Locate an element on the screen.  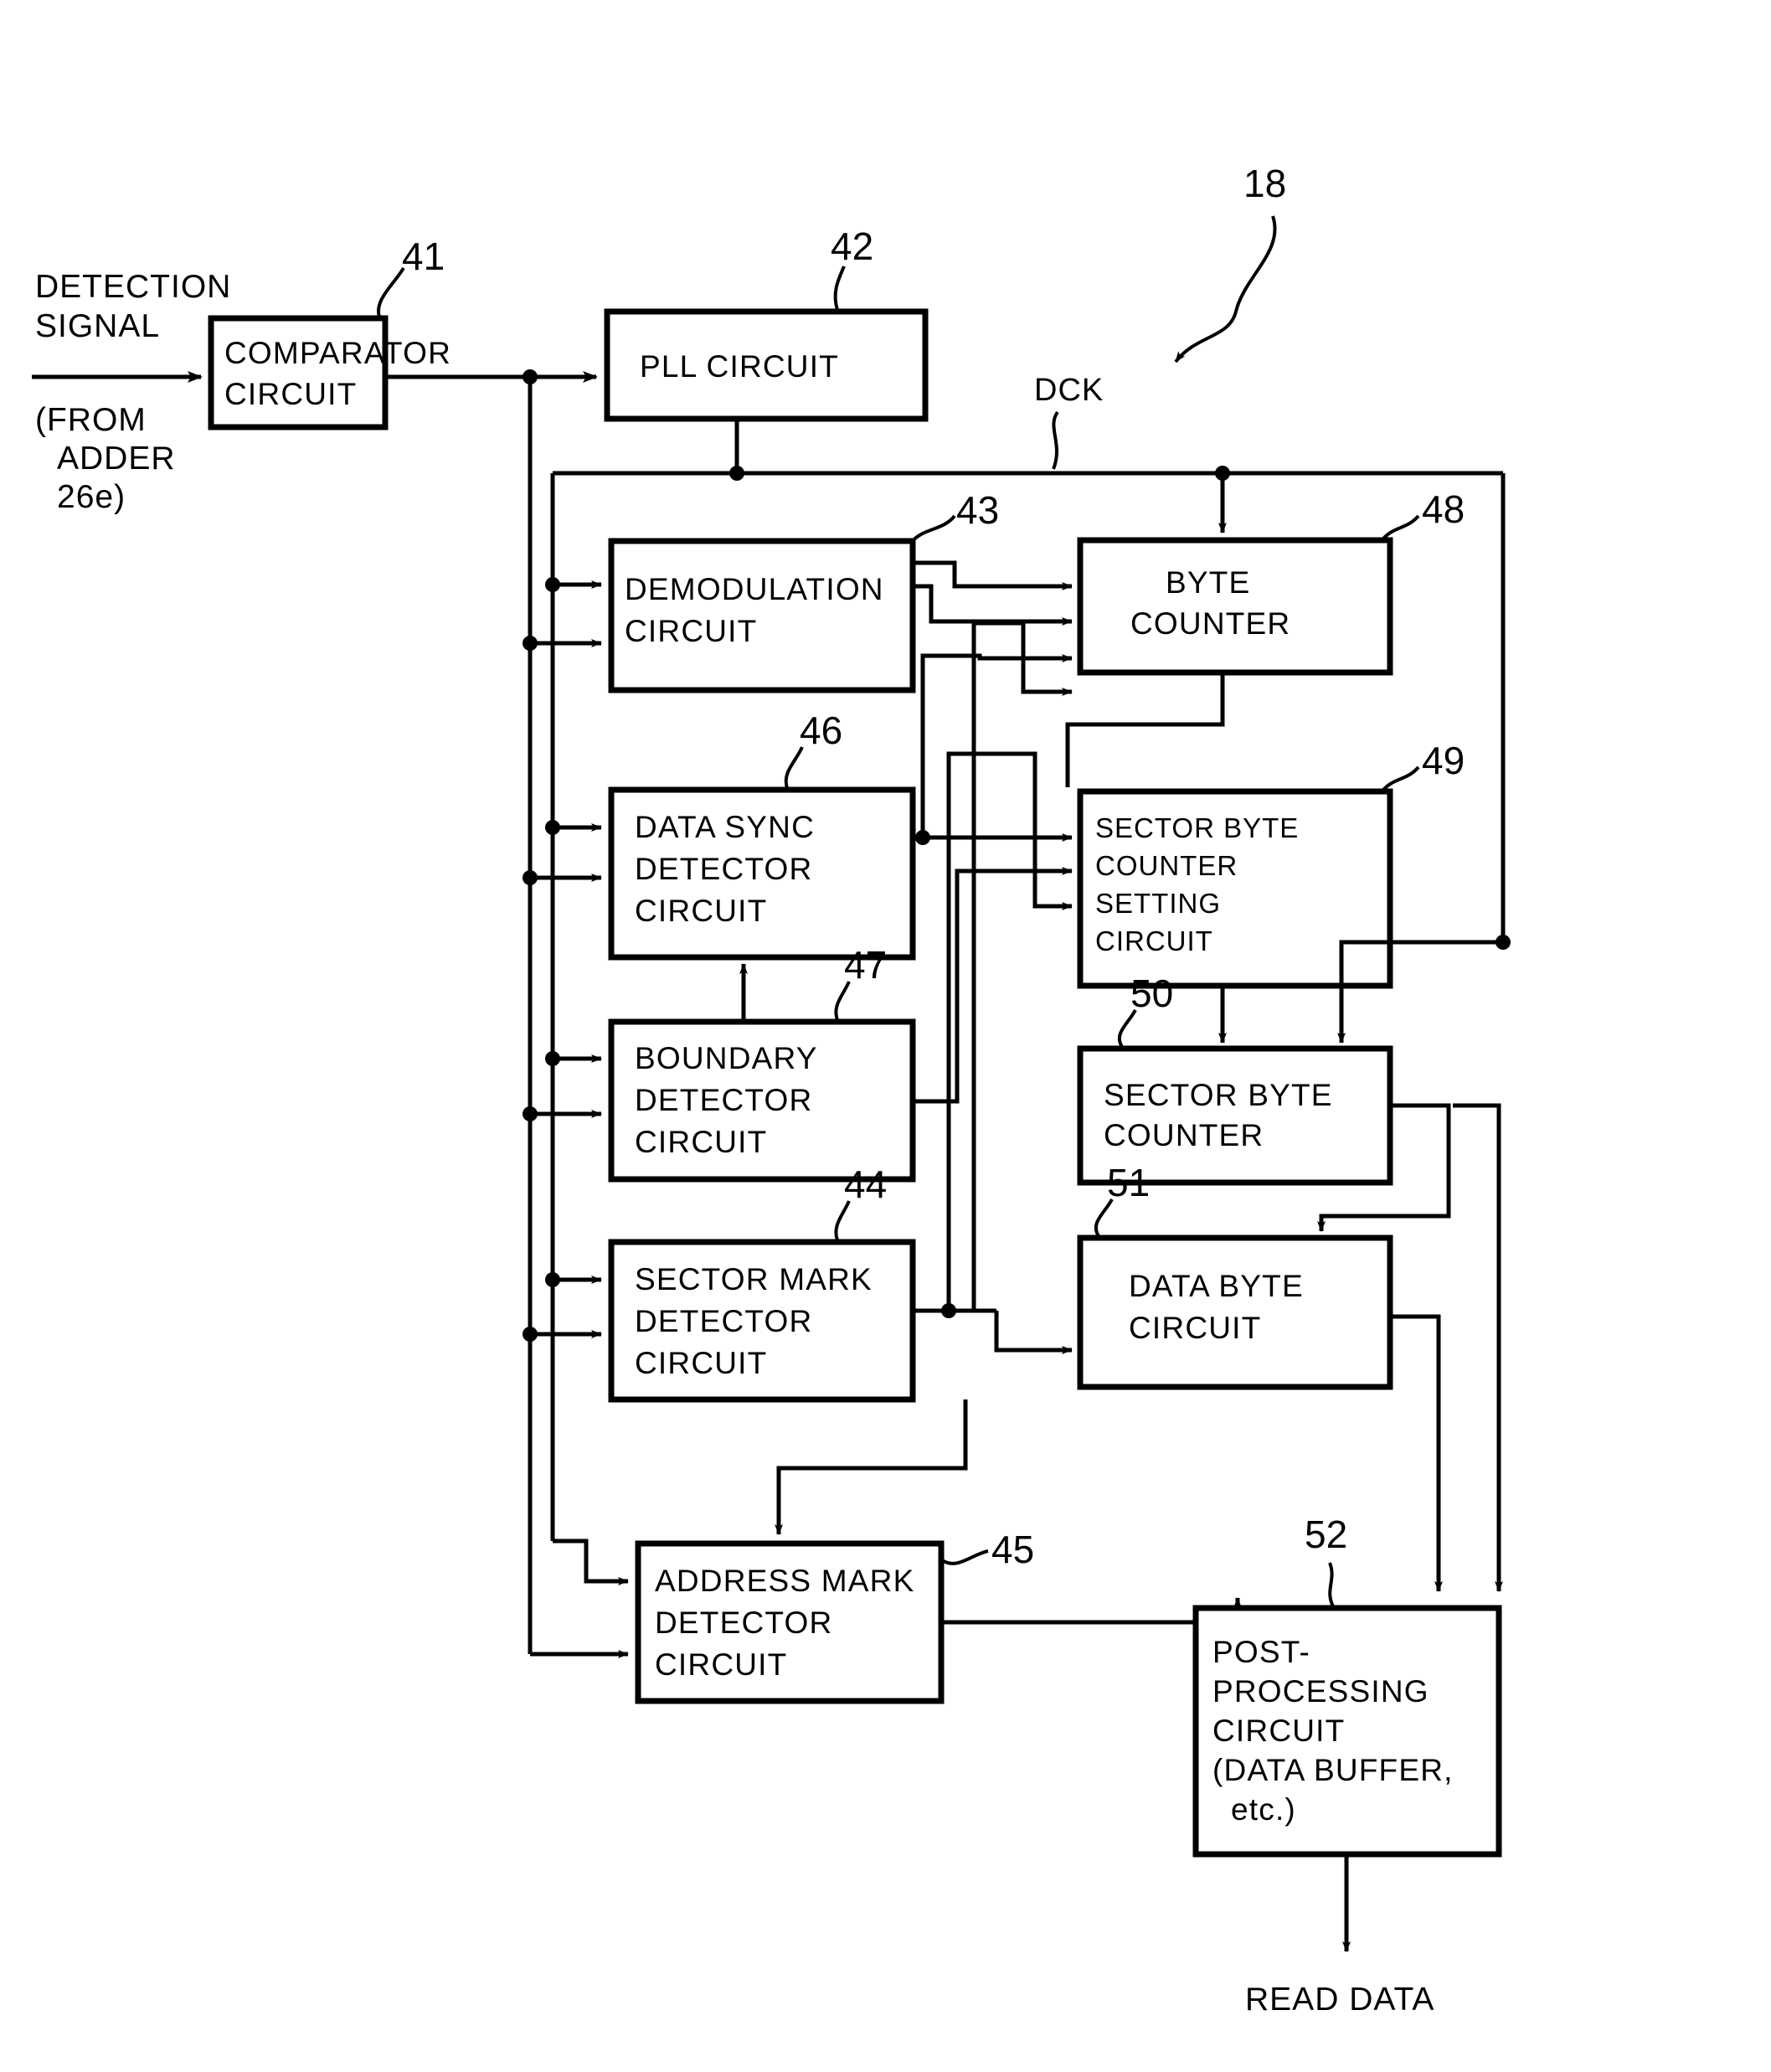
sbc-label-line1: SECTOR BYTE is located at coordinates (1219, 1095).